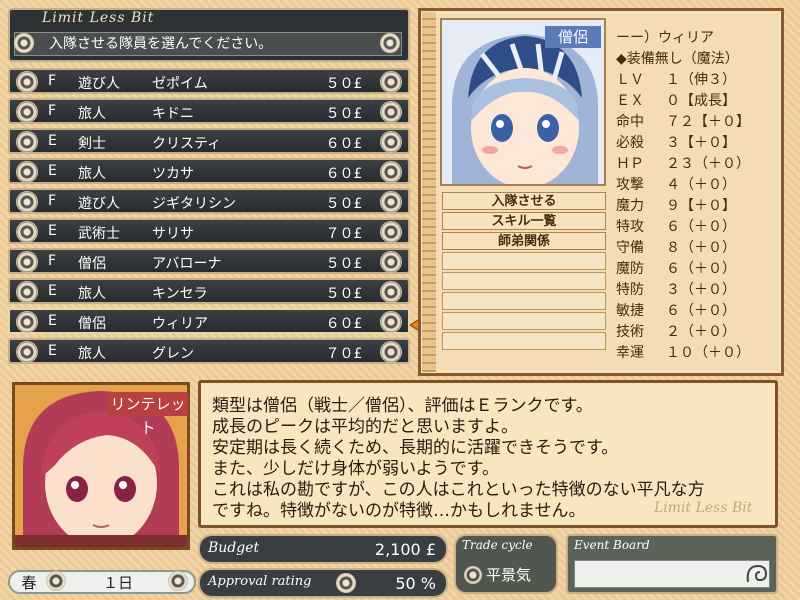 This screenshot has width=800, height=600. Describe the element at coordinates (415, 448) in the screenshot. I see `message-line: 安定期は長く続くため、長期的に活躍できそうです。` at that location.